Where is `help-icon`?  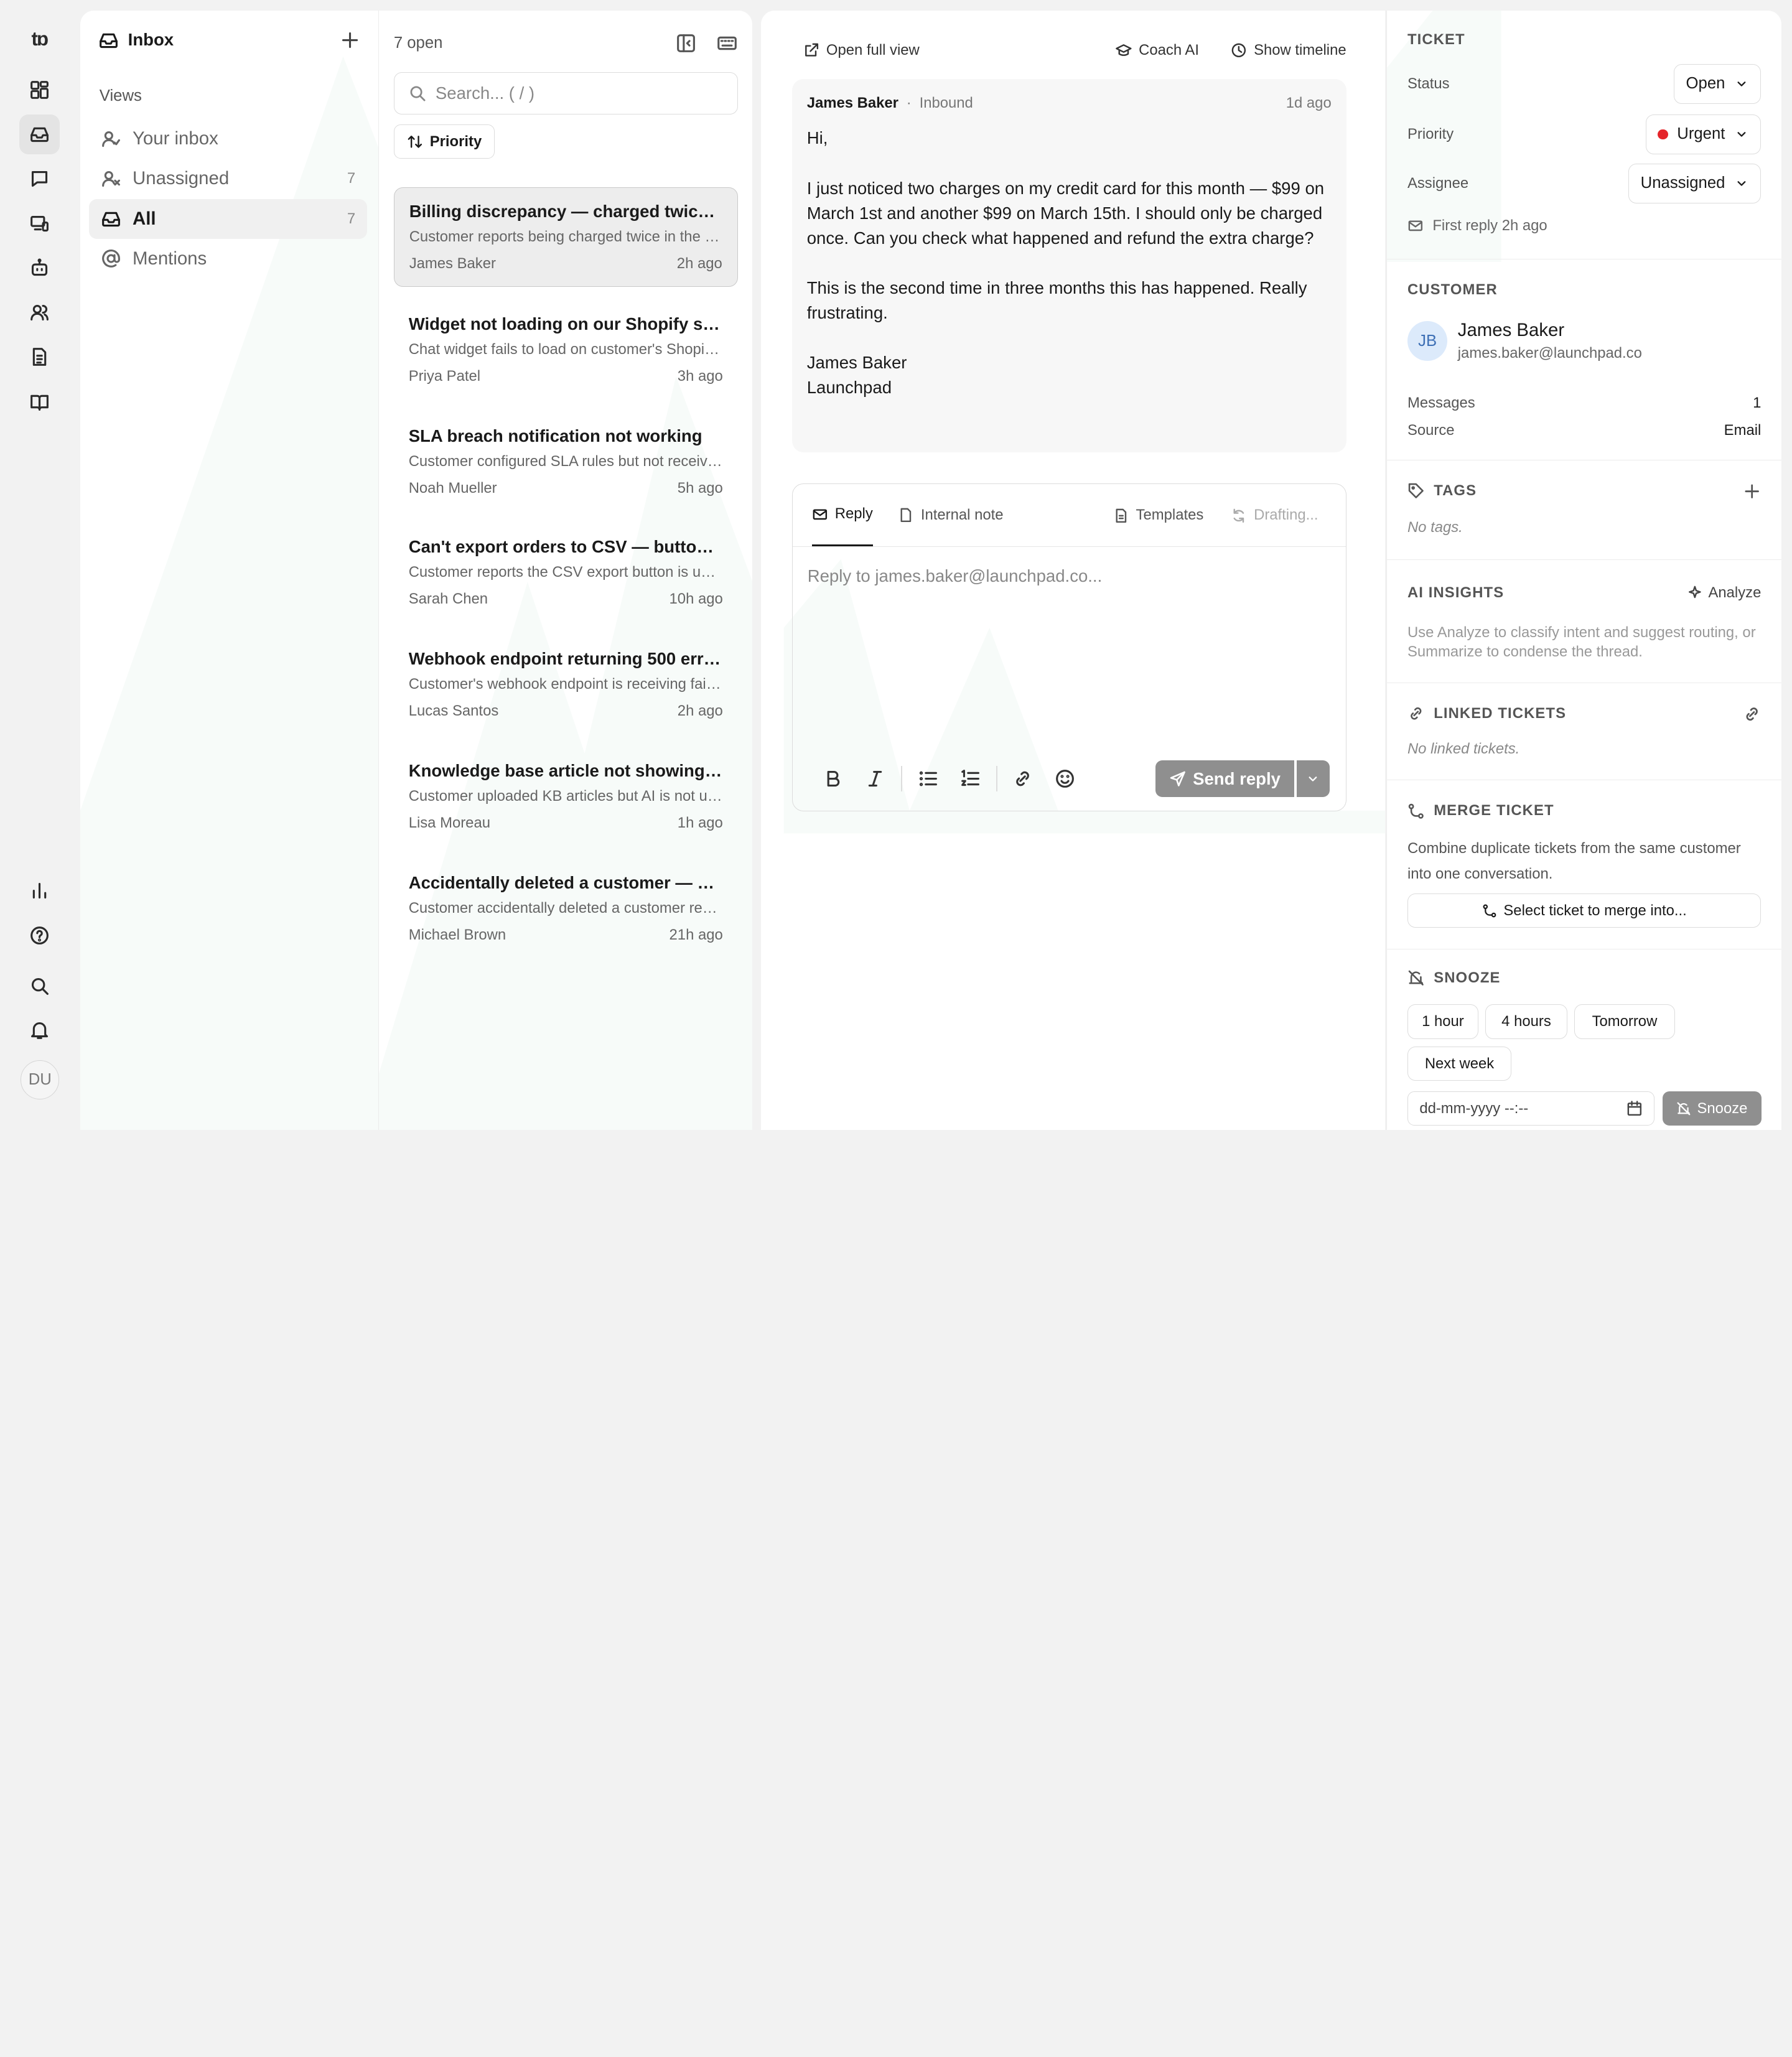
help-icon is located at coordinates (39, 935).